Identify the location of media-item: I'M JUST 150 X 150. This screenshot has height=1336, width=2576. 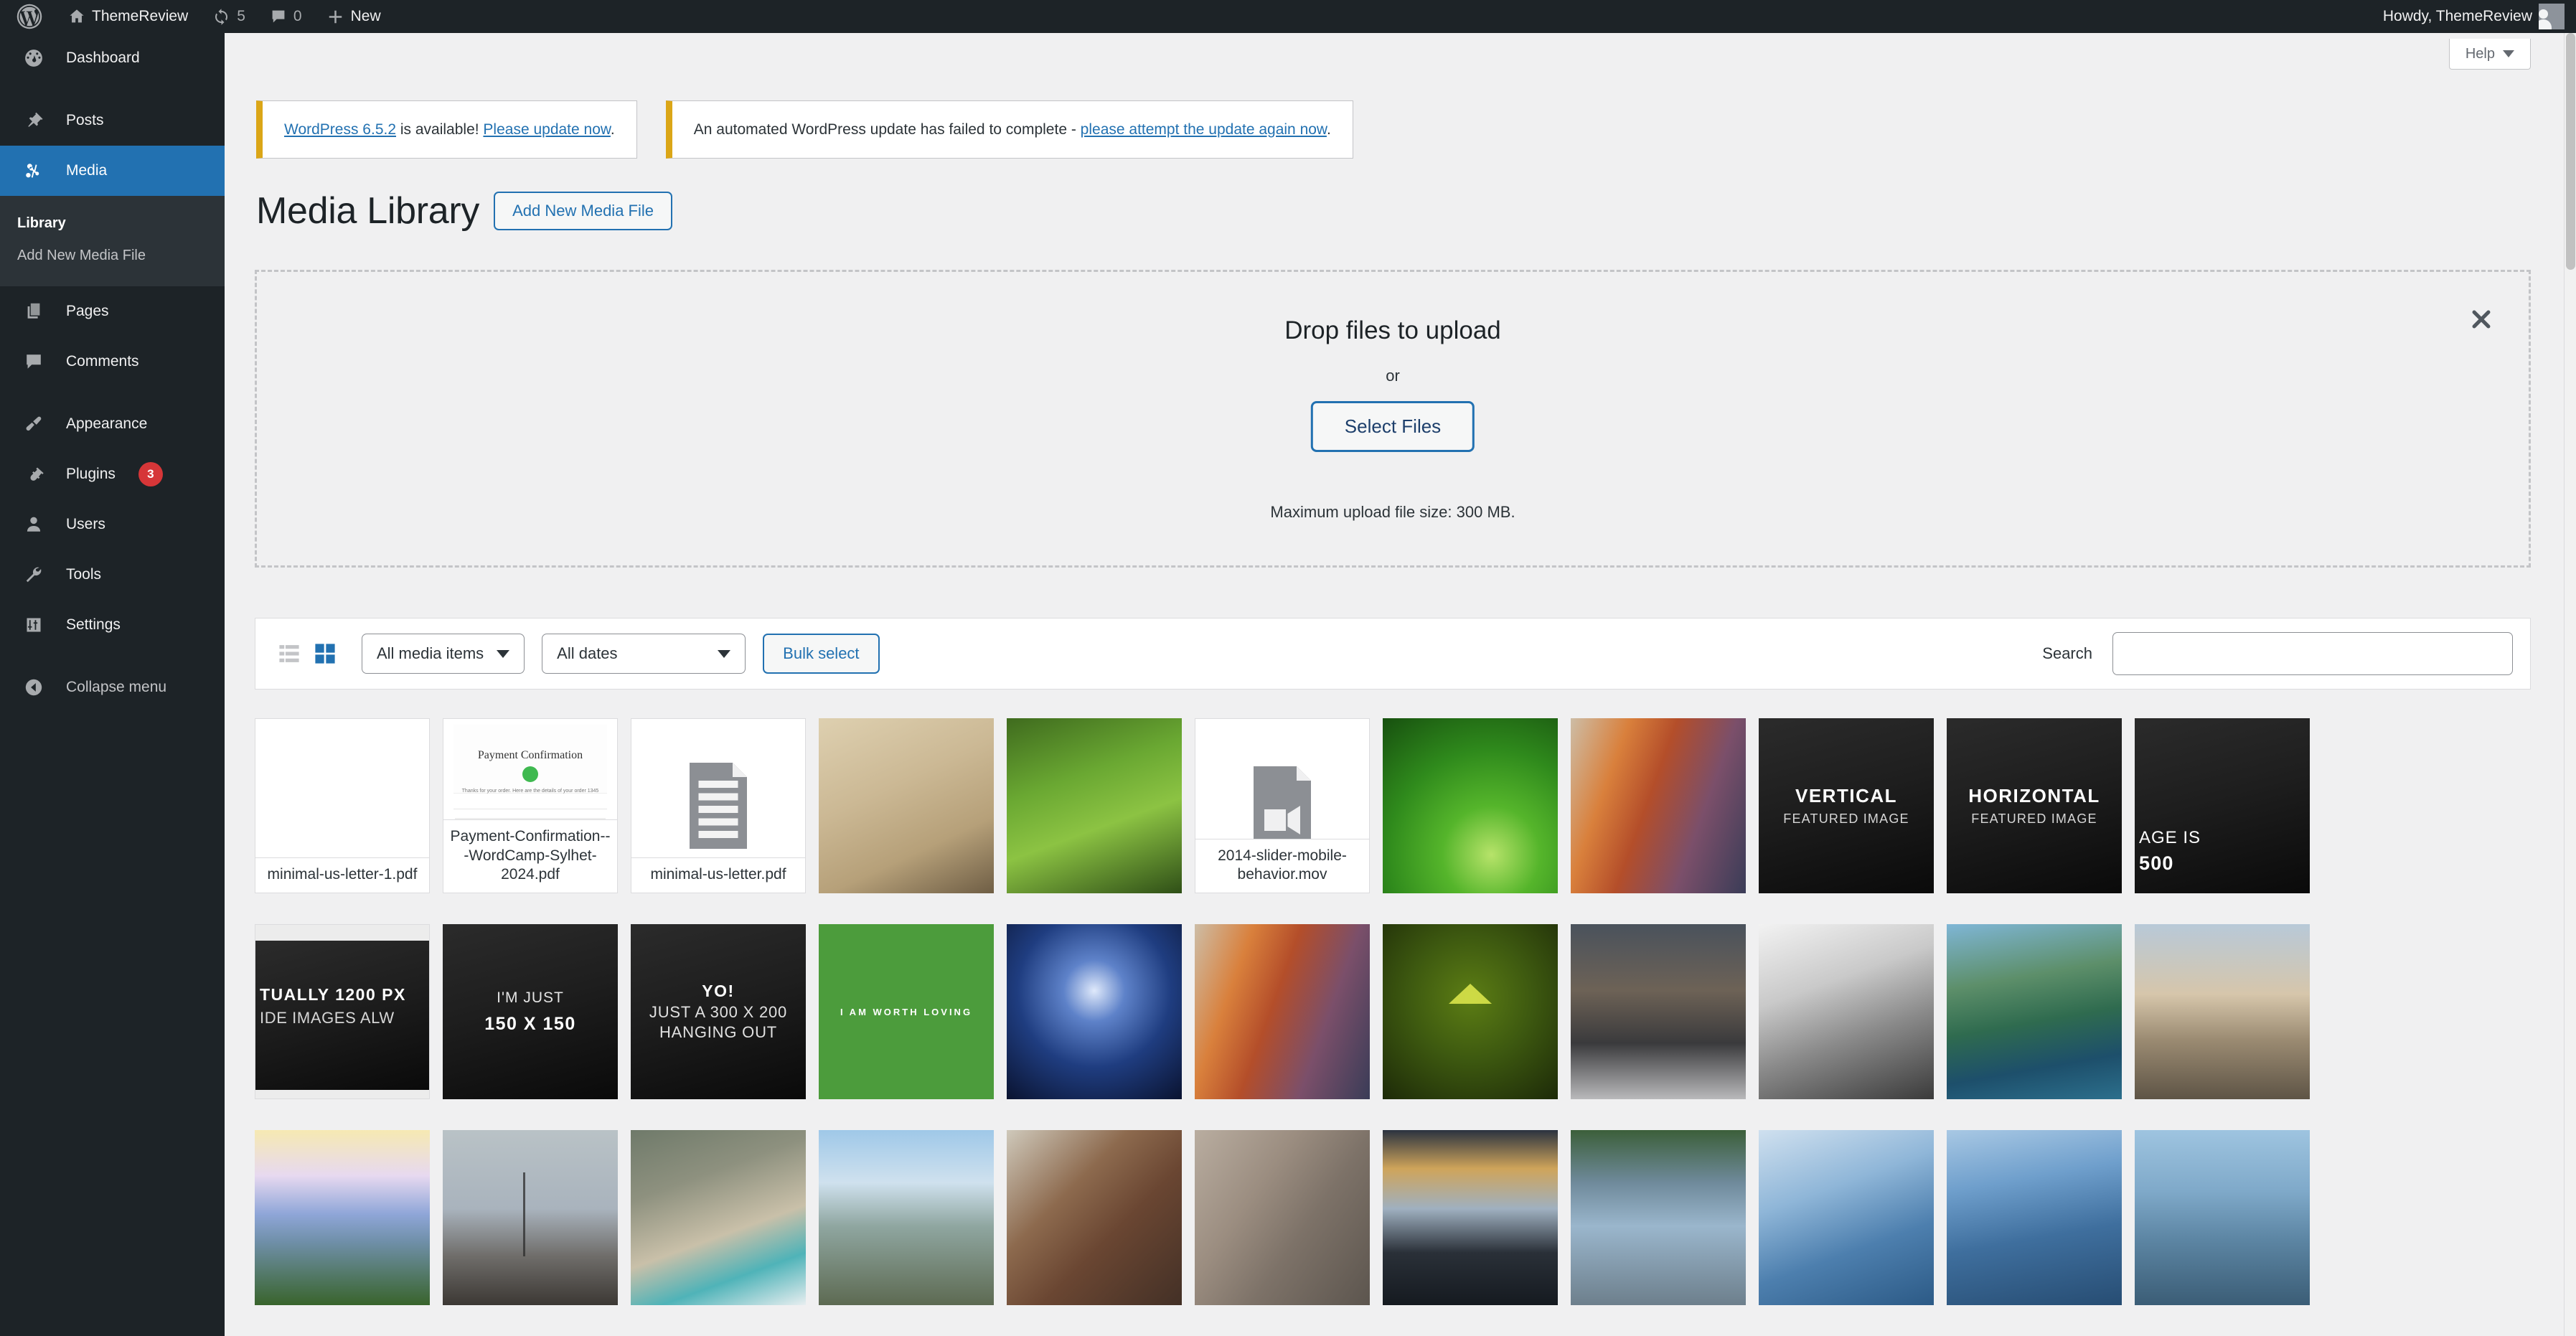
(537, 1027).